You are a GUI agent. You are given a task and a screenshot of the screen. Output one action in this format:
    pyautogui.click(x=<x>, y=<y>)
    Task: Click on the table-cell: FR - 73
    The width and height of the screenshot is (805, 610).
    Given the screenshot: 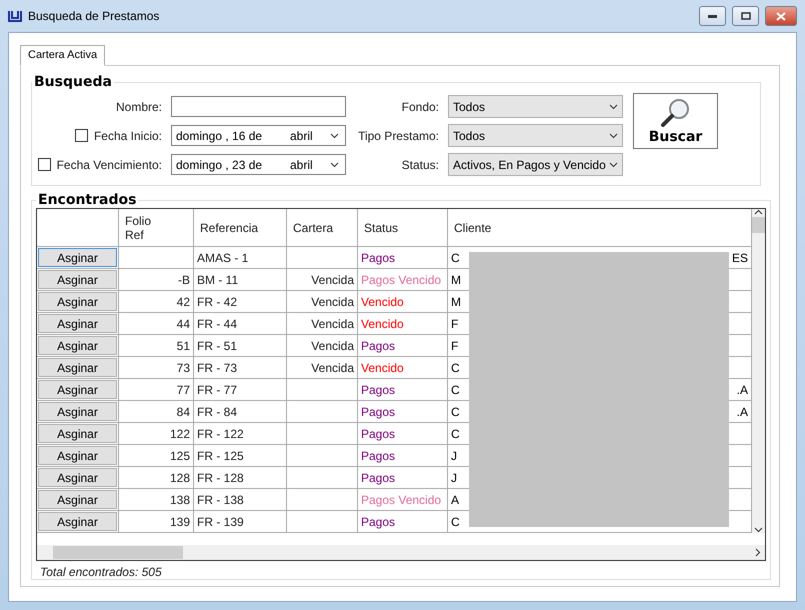 What is the action you would take?
    pyautogui.click(x=240, y=368)
    